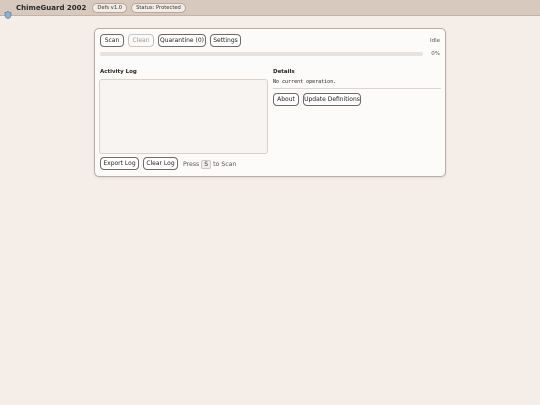  Describe the element at coordinates (305, 82) in the screenshot. I see `details-text: No current operation.` at that location.